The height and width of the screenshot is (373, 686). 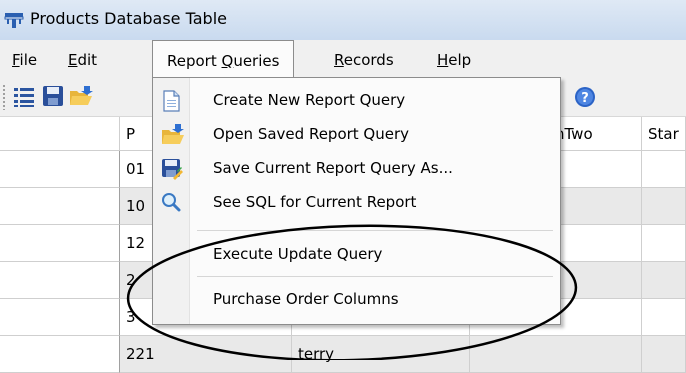 I want to click on title-bar: Products Database Table, so click(x=343, y=20).